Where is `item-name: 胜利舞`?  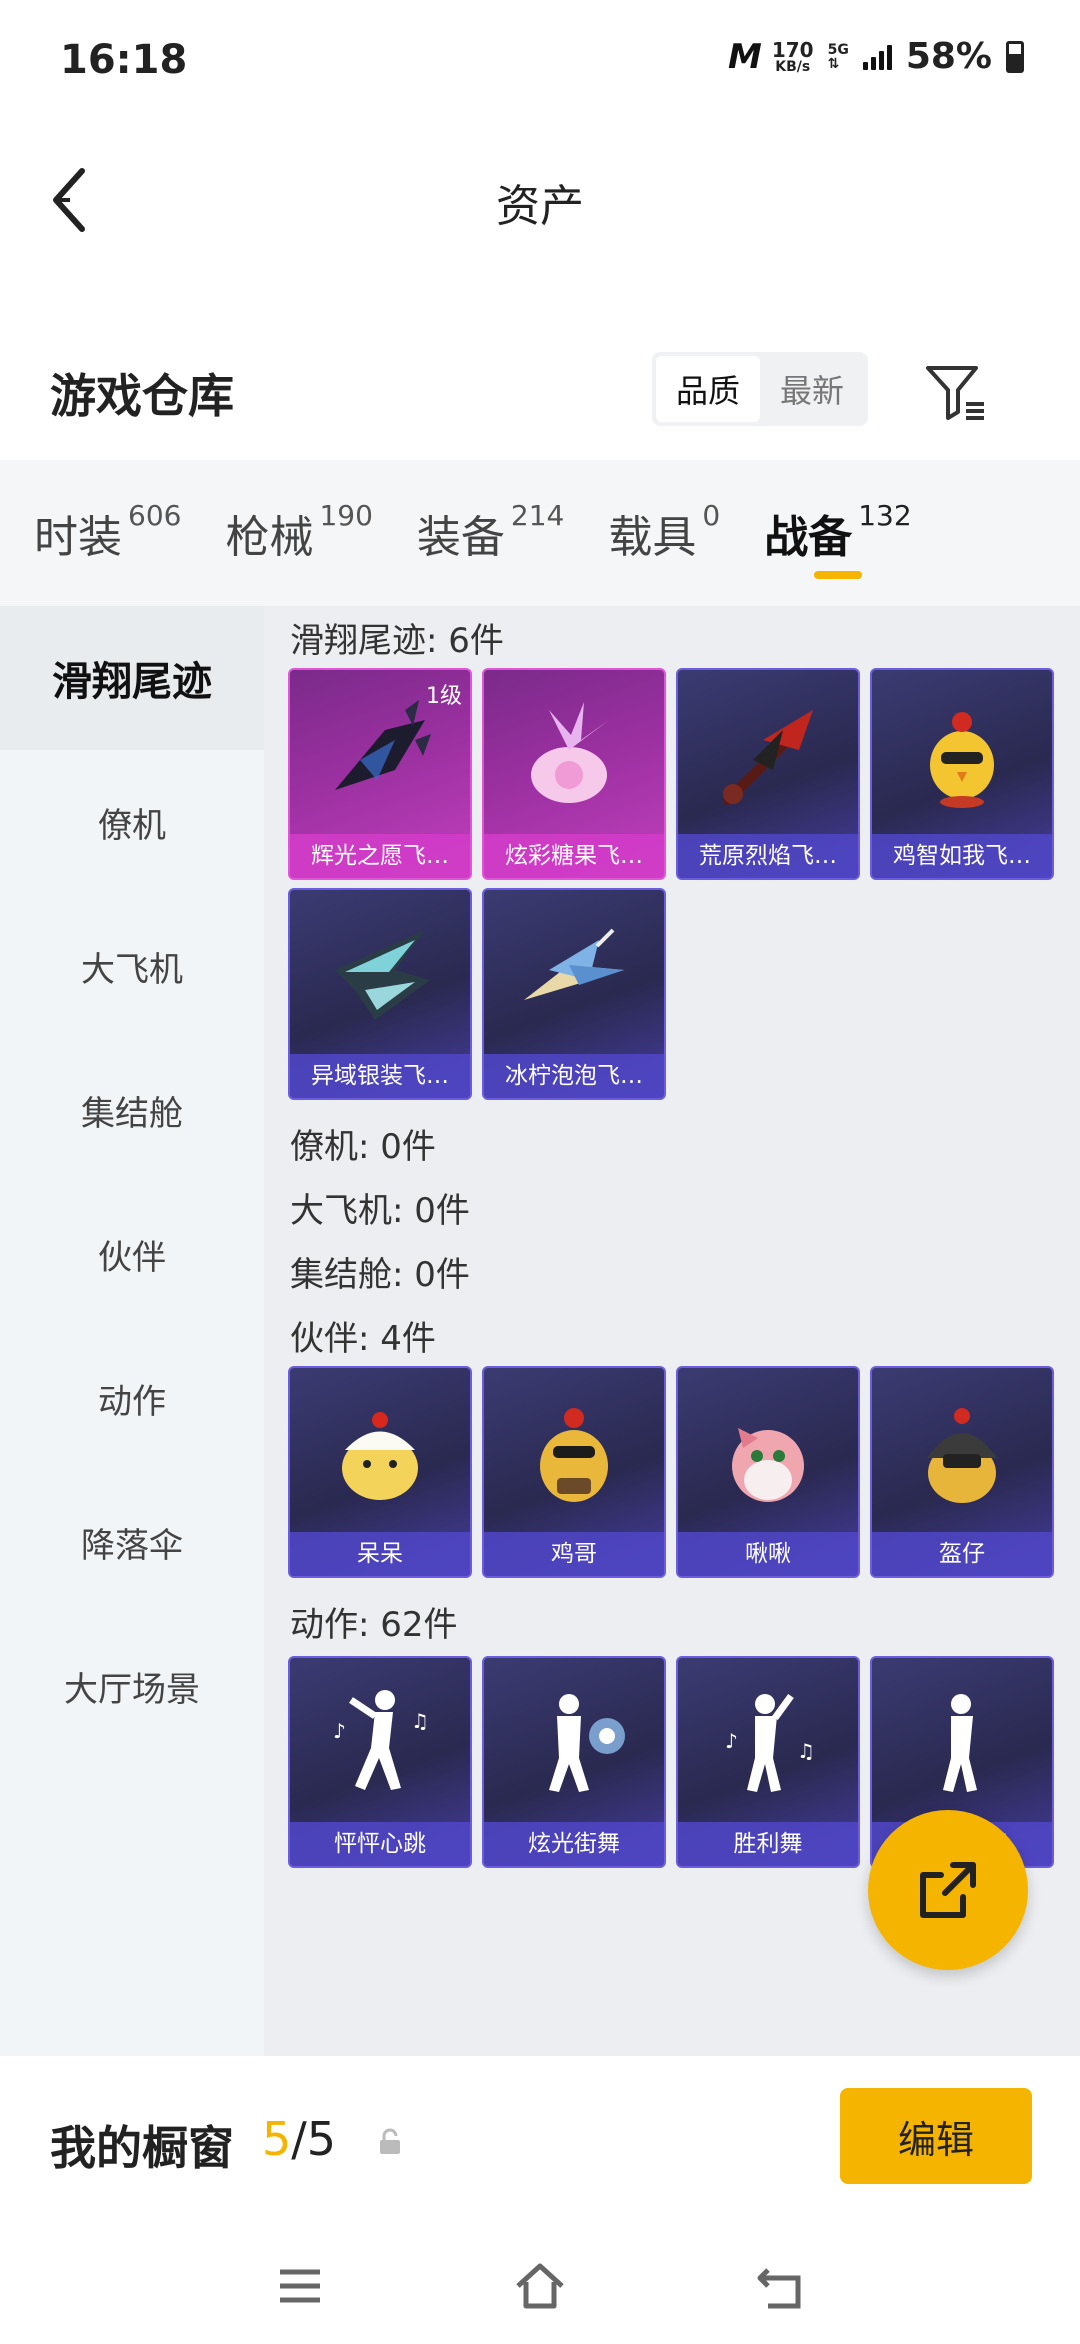
item-name: 胜利舞 is located at coordinates (768, 1844).